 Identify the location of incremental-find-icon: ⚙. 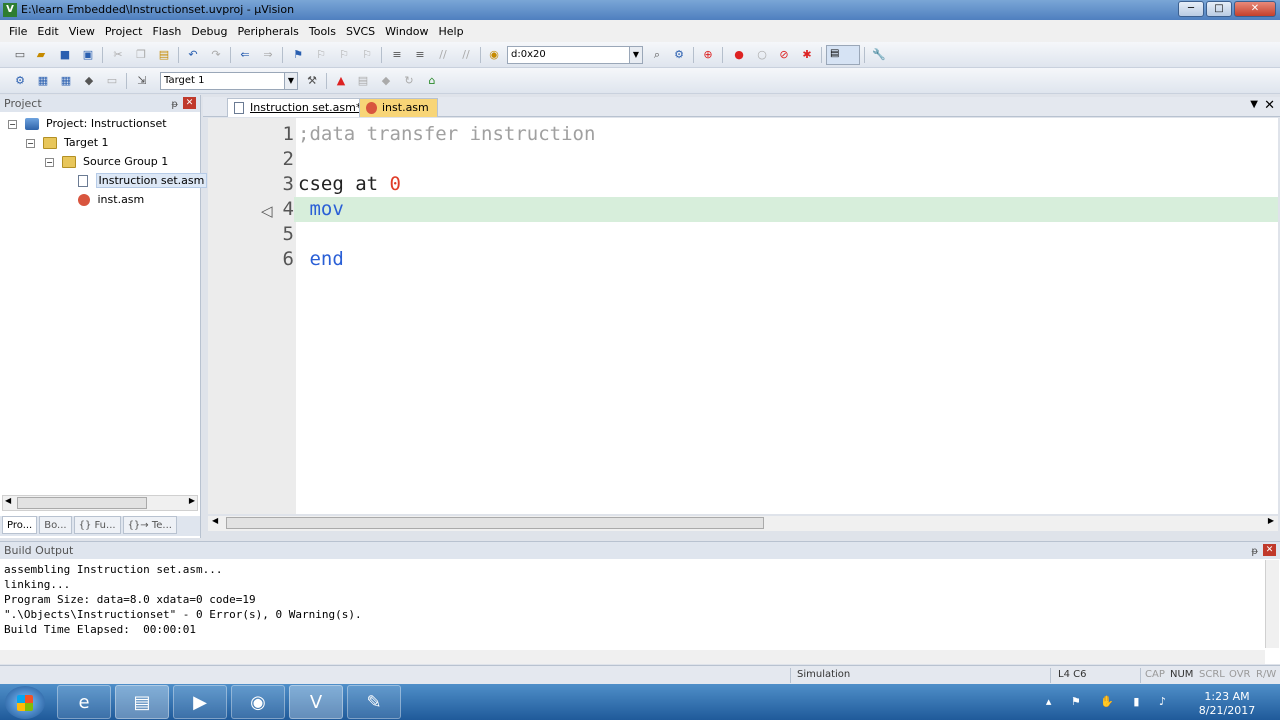
(679, 55).